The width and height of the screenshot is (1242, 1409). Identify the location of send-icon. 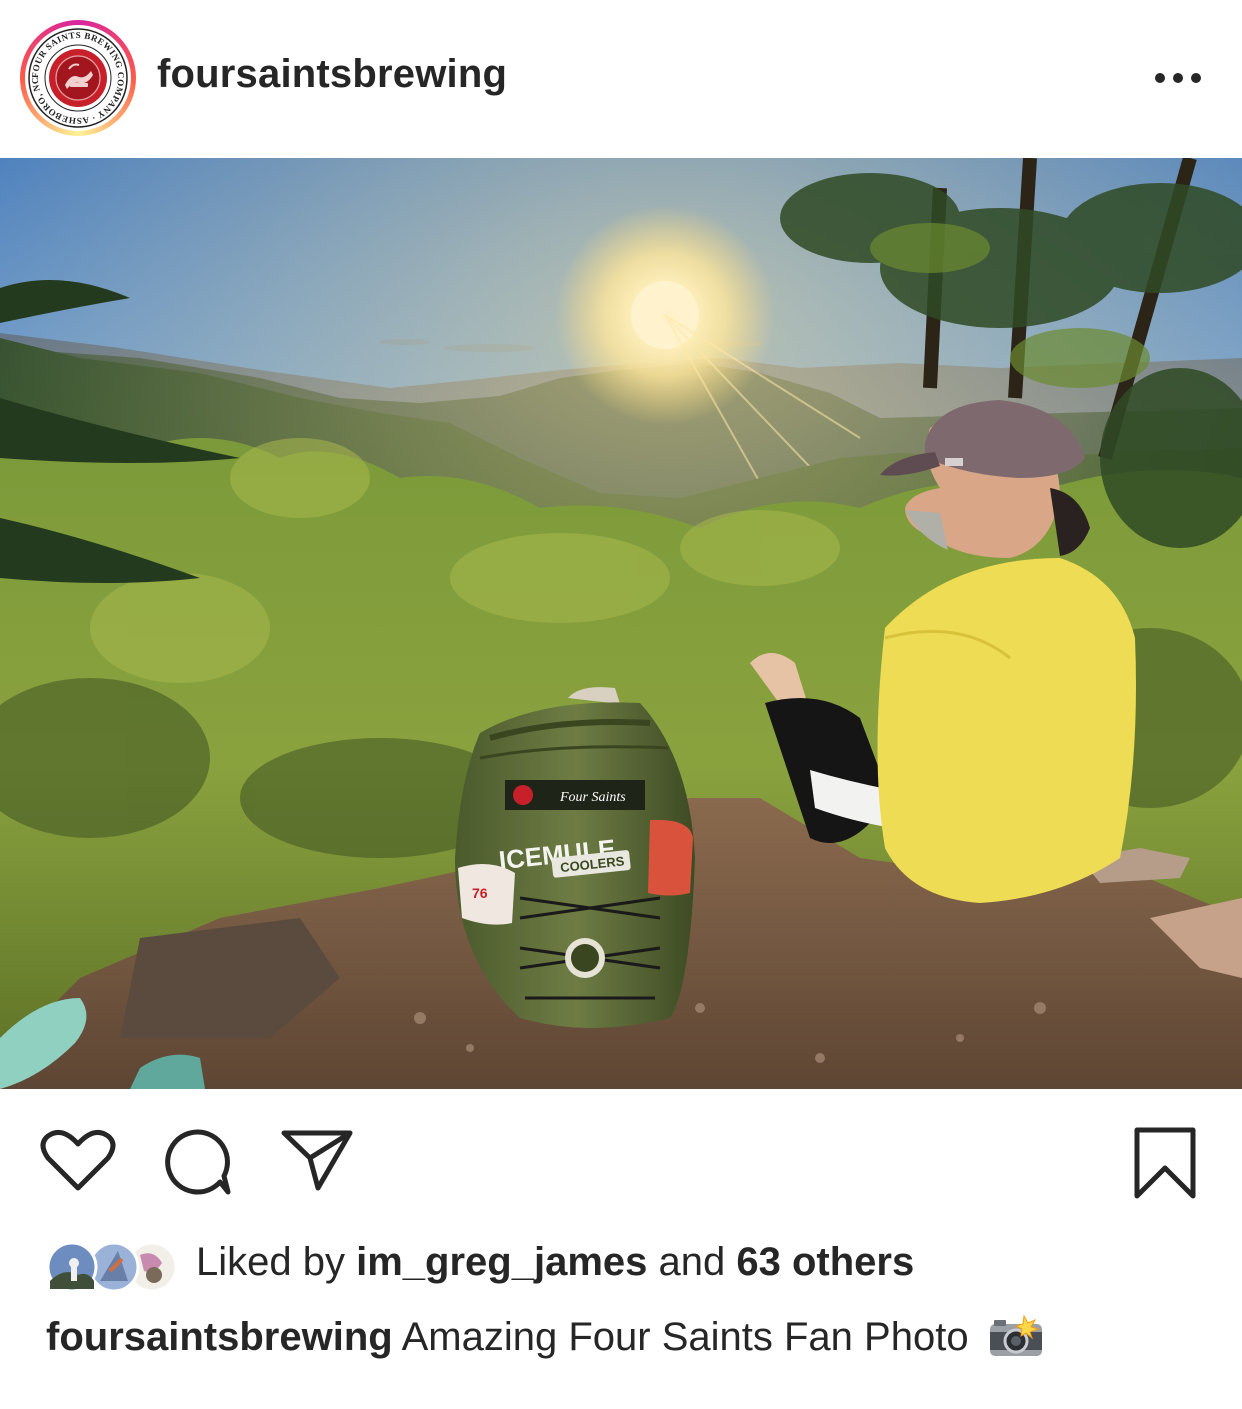
(317, 1160).